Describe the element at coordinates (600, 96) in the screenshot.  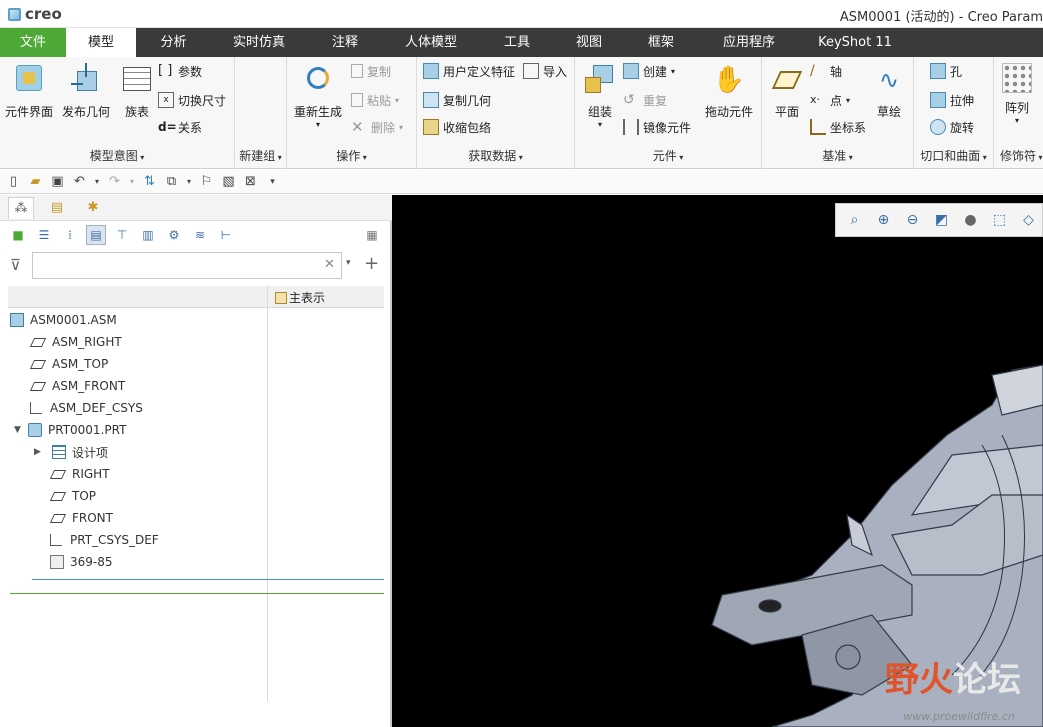
I see `assemble-button: 组装 ▾` at that location.